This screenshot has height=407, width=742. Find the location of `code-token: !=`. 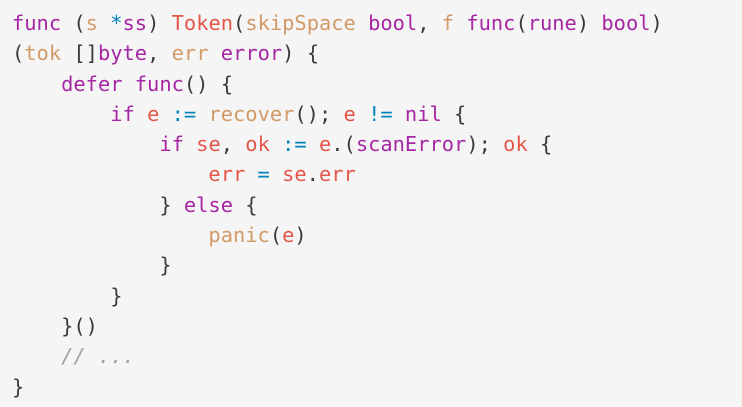

code-token: != is located at coordinates (380, 113).